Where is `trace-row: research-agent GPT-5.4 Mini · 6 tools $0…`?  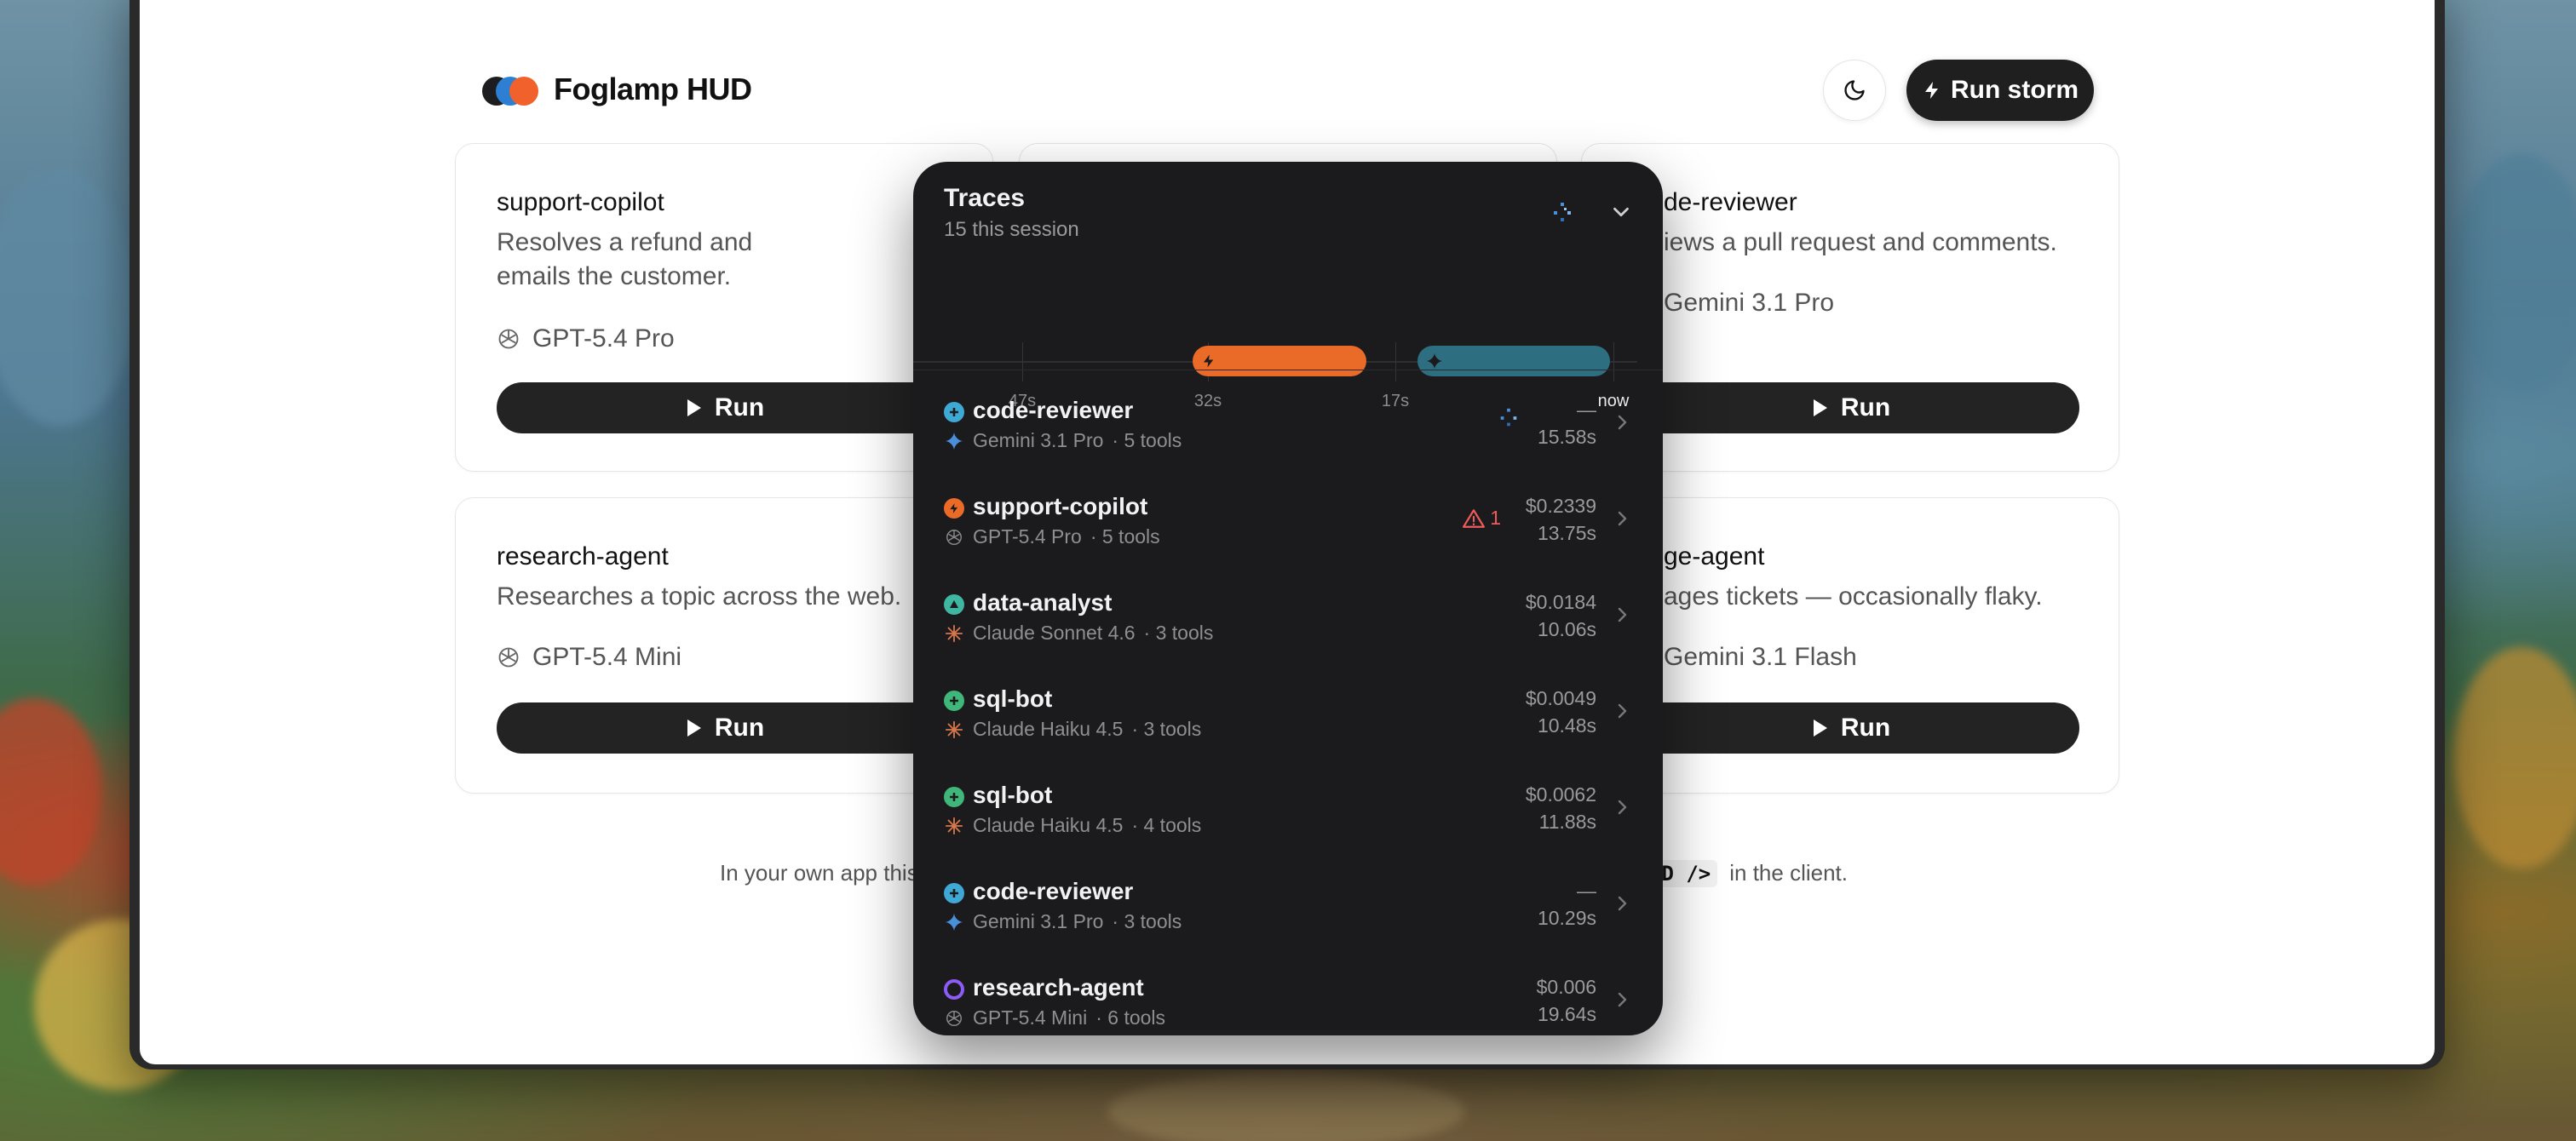 trace-row: research-agent GPT-5.4 Mini · 6 tools $0… is located at coordinates (1288, 992).